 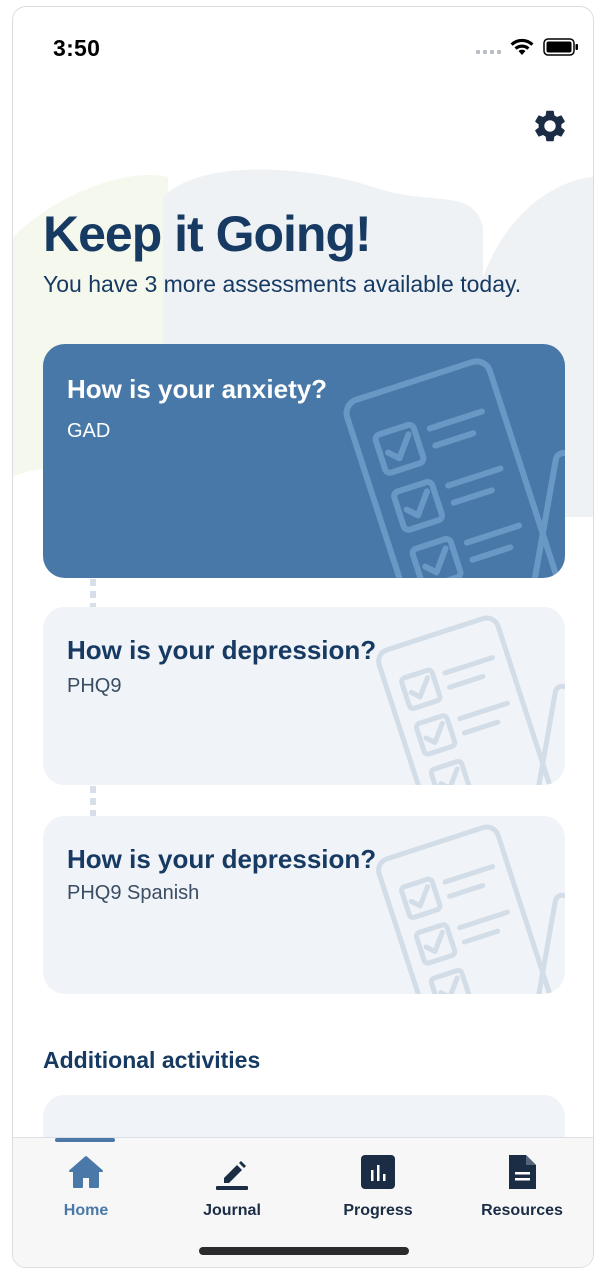 What do you see at coordinates (232, 1210) in the screenshot?
I see `tab-label: Journal` at bounding box center [232, 1210].